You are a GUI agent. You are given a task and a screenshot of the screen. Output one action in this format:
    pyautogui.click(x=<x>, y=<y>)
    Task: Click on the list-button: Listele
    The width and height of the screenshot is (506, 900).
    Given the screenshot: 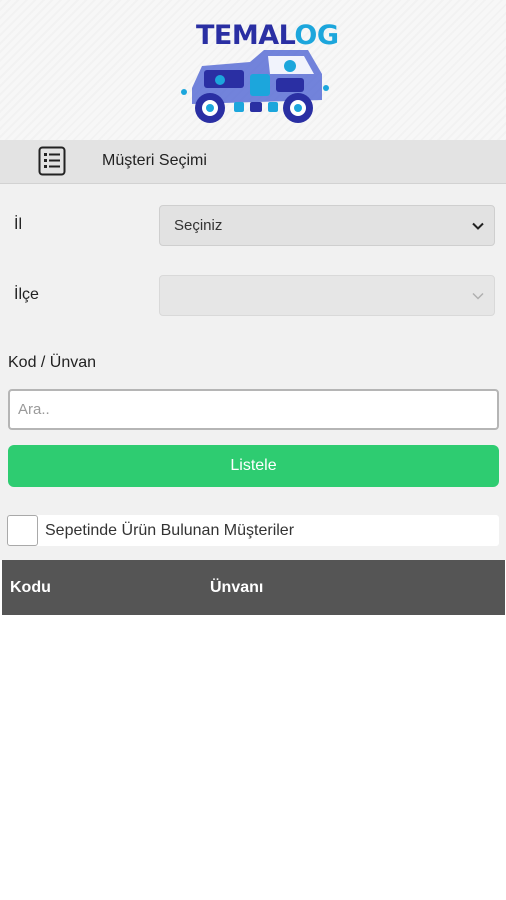 What is the action you would take?
    pyautogui.click(x=253, y=466)
    